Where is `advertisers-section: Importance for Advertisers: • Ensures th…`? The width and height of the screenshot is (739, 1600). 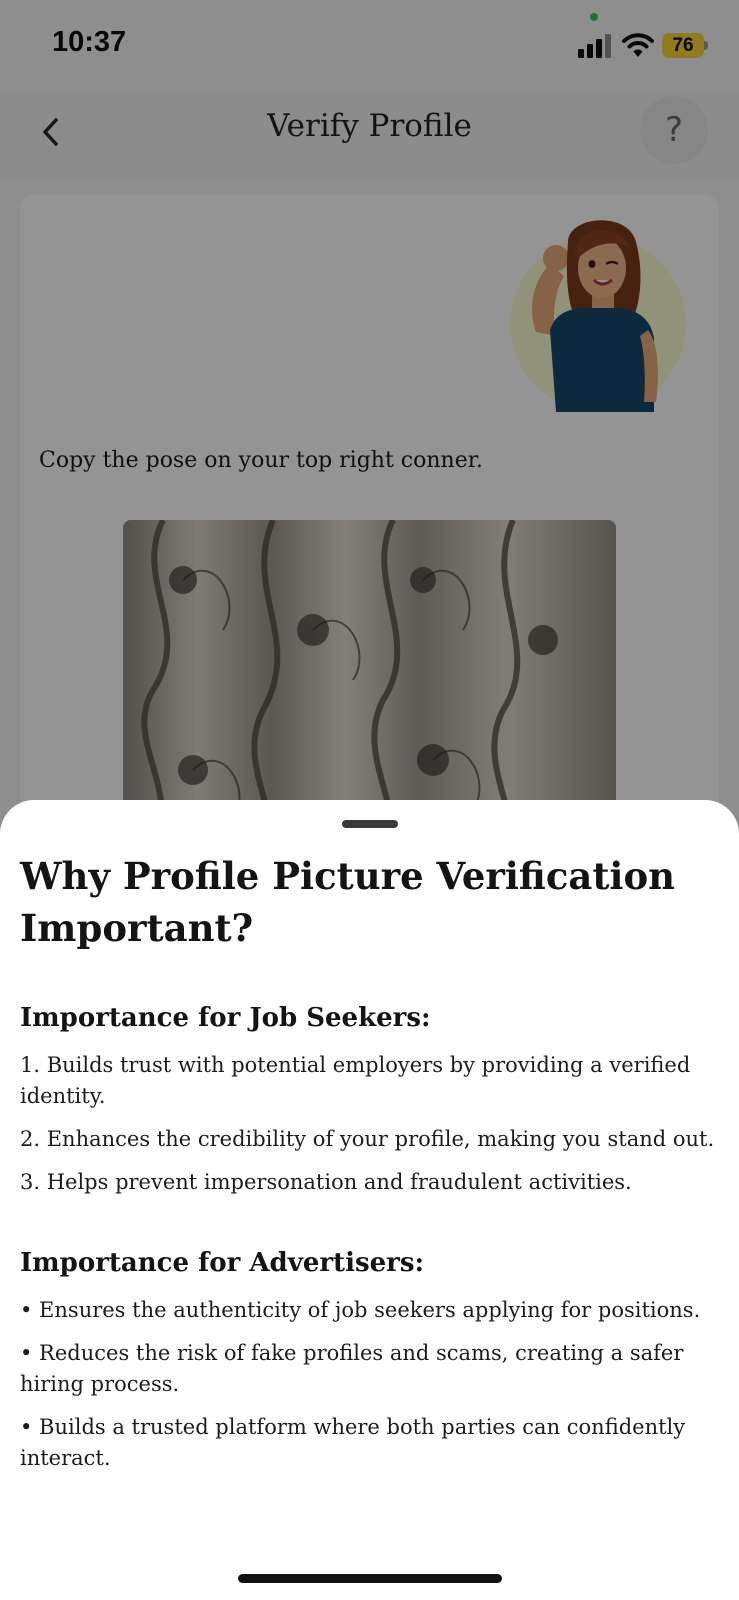
advertisers-section: Importance for Advertisers: • Ensures th… is located at coordinates (370, 1365).